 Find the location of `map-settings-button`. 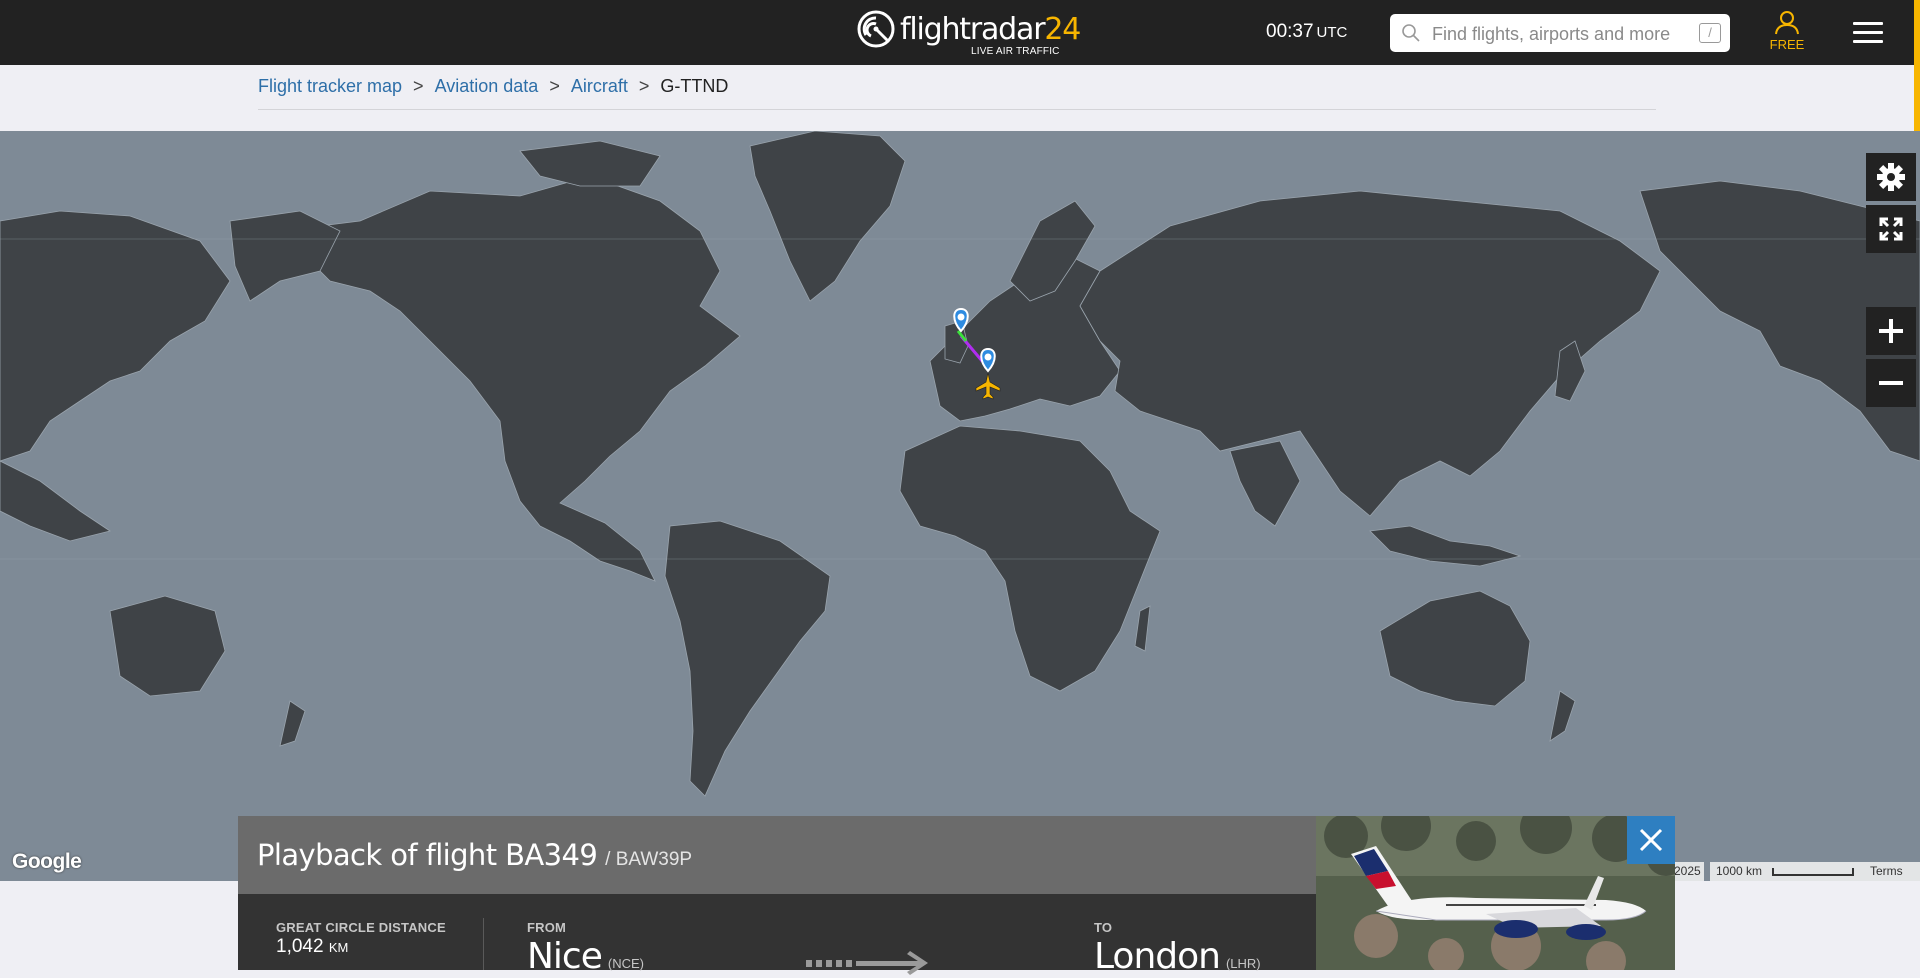

map-settings-button is located at coordinates (1891, 177).